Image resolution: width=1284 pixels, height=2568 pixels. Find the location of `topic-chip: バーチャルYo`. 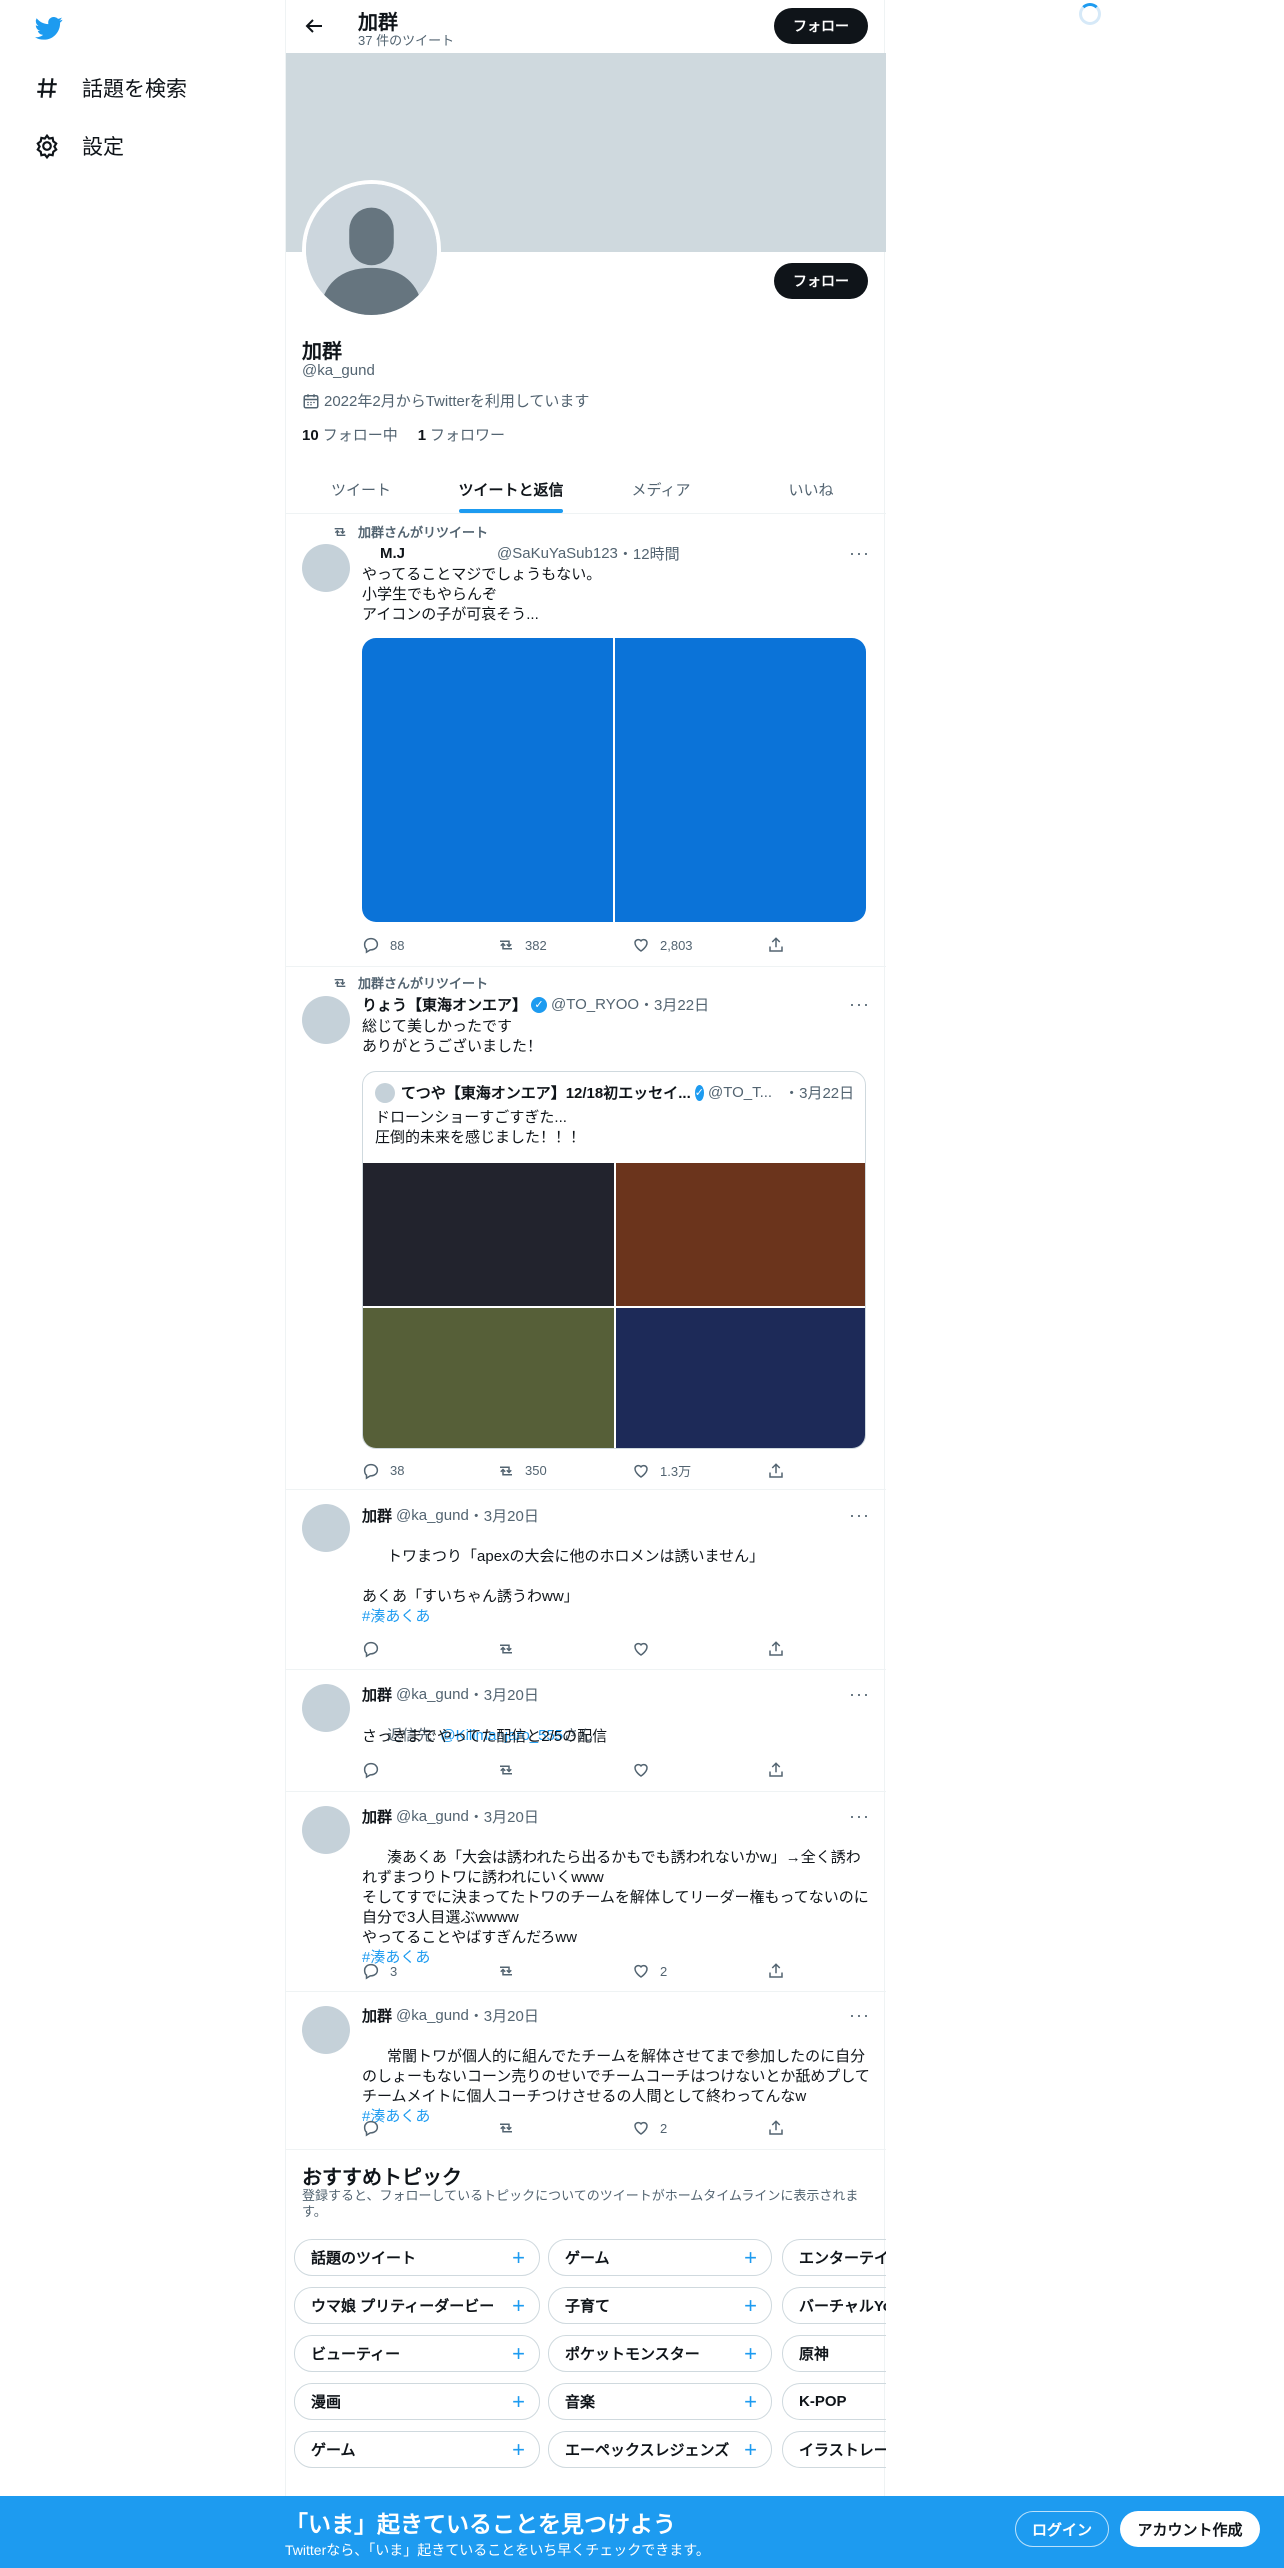

topic-chip: バーチャルYo is located at coordinates (834, 2305).